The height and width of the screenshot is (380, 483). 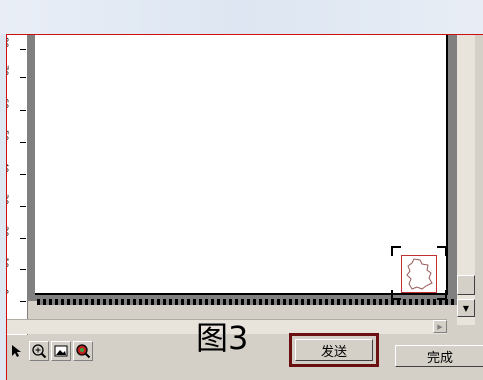 I want to click on send-button: 发送, so click(x=334, y=350).